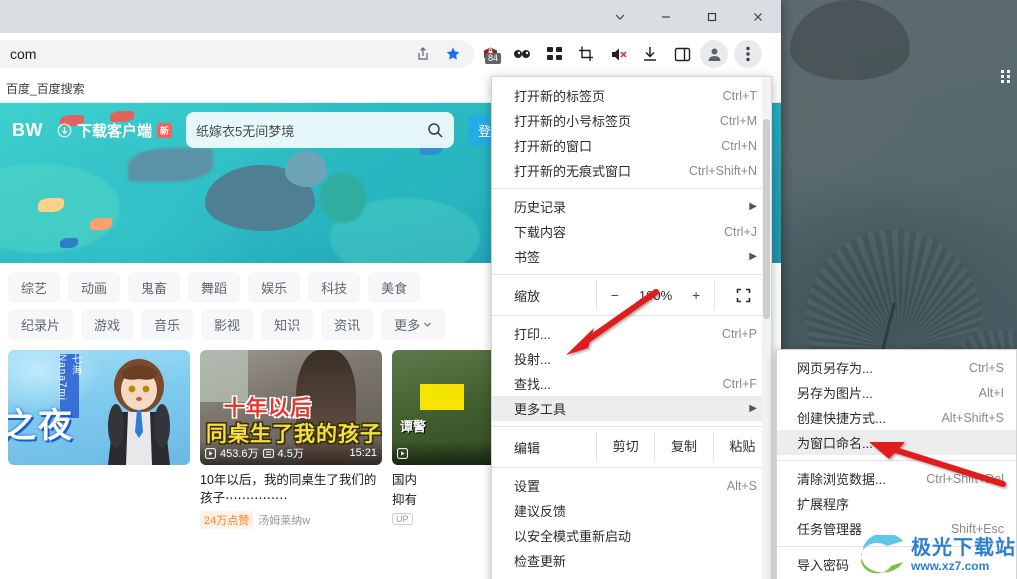 This screenshot has width=1017, height=579. What do you see at coordinates (758, 16) in the screenshot?
I see `close-icon` at bounding box center [758, 16].